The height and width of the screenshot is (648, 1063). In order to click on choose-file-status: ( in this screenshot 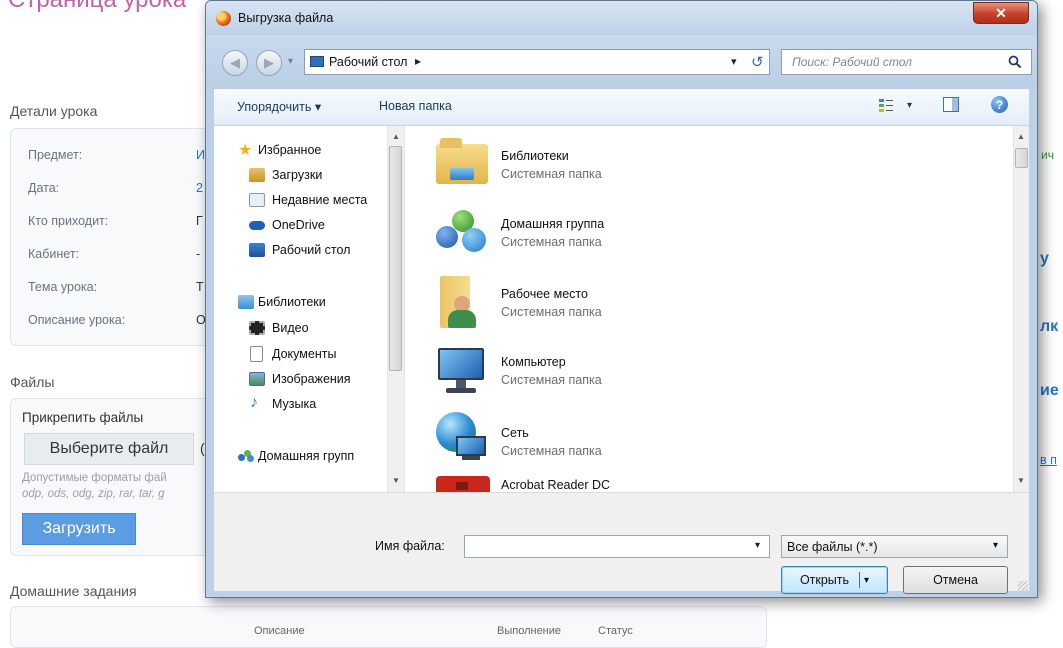, I will do `click(202, 448)`.